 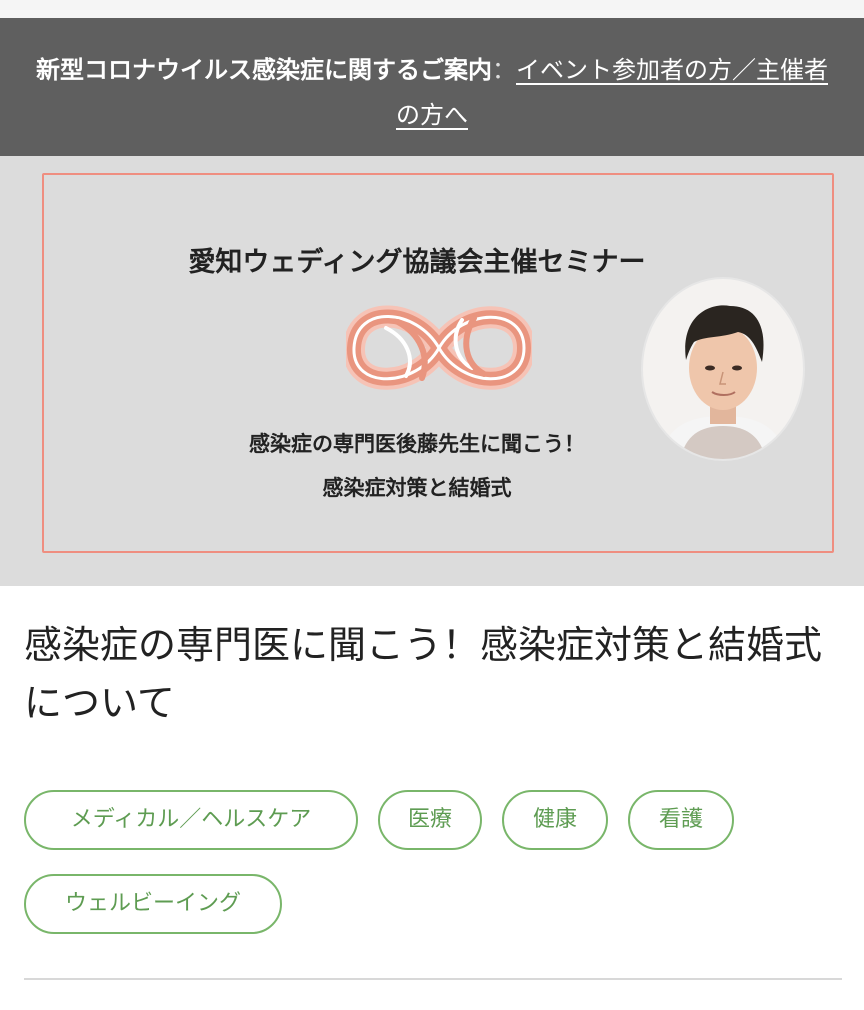 What do you see at coordinates (191, 820) in the screenshot?
I see `tag-medical-healthcare: メディカル／ヘルスケア` at bounding box center [191, 820].